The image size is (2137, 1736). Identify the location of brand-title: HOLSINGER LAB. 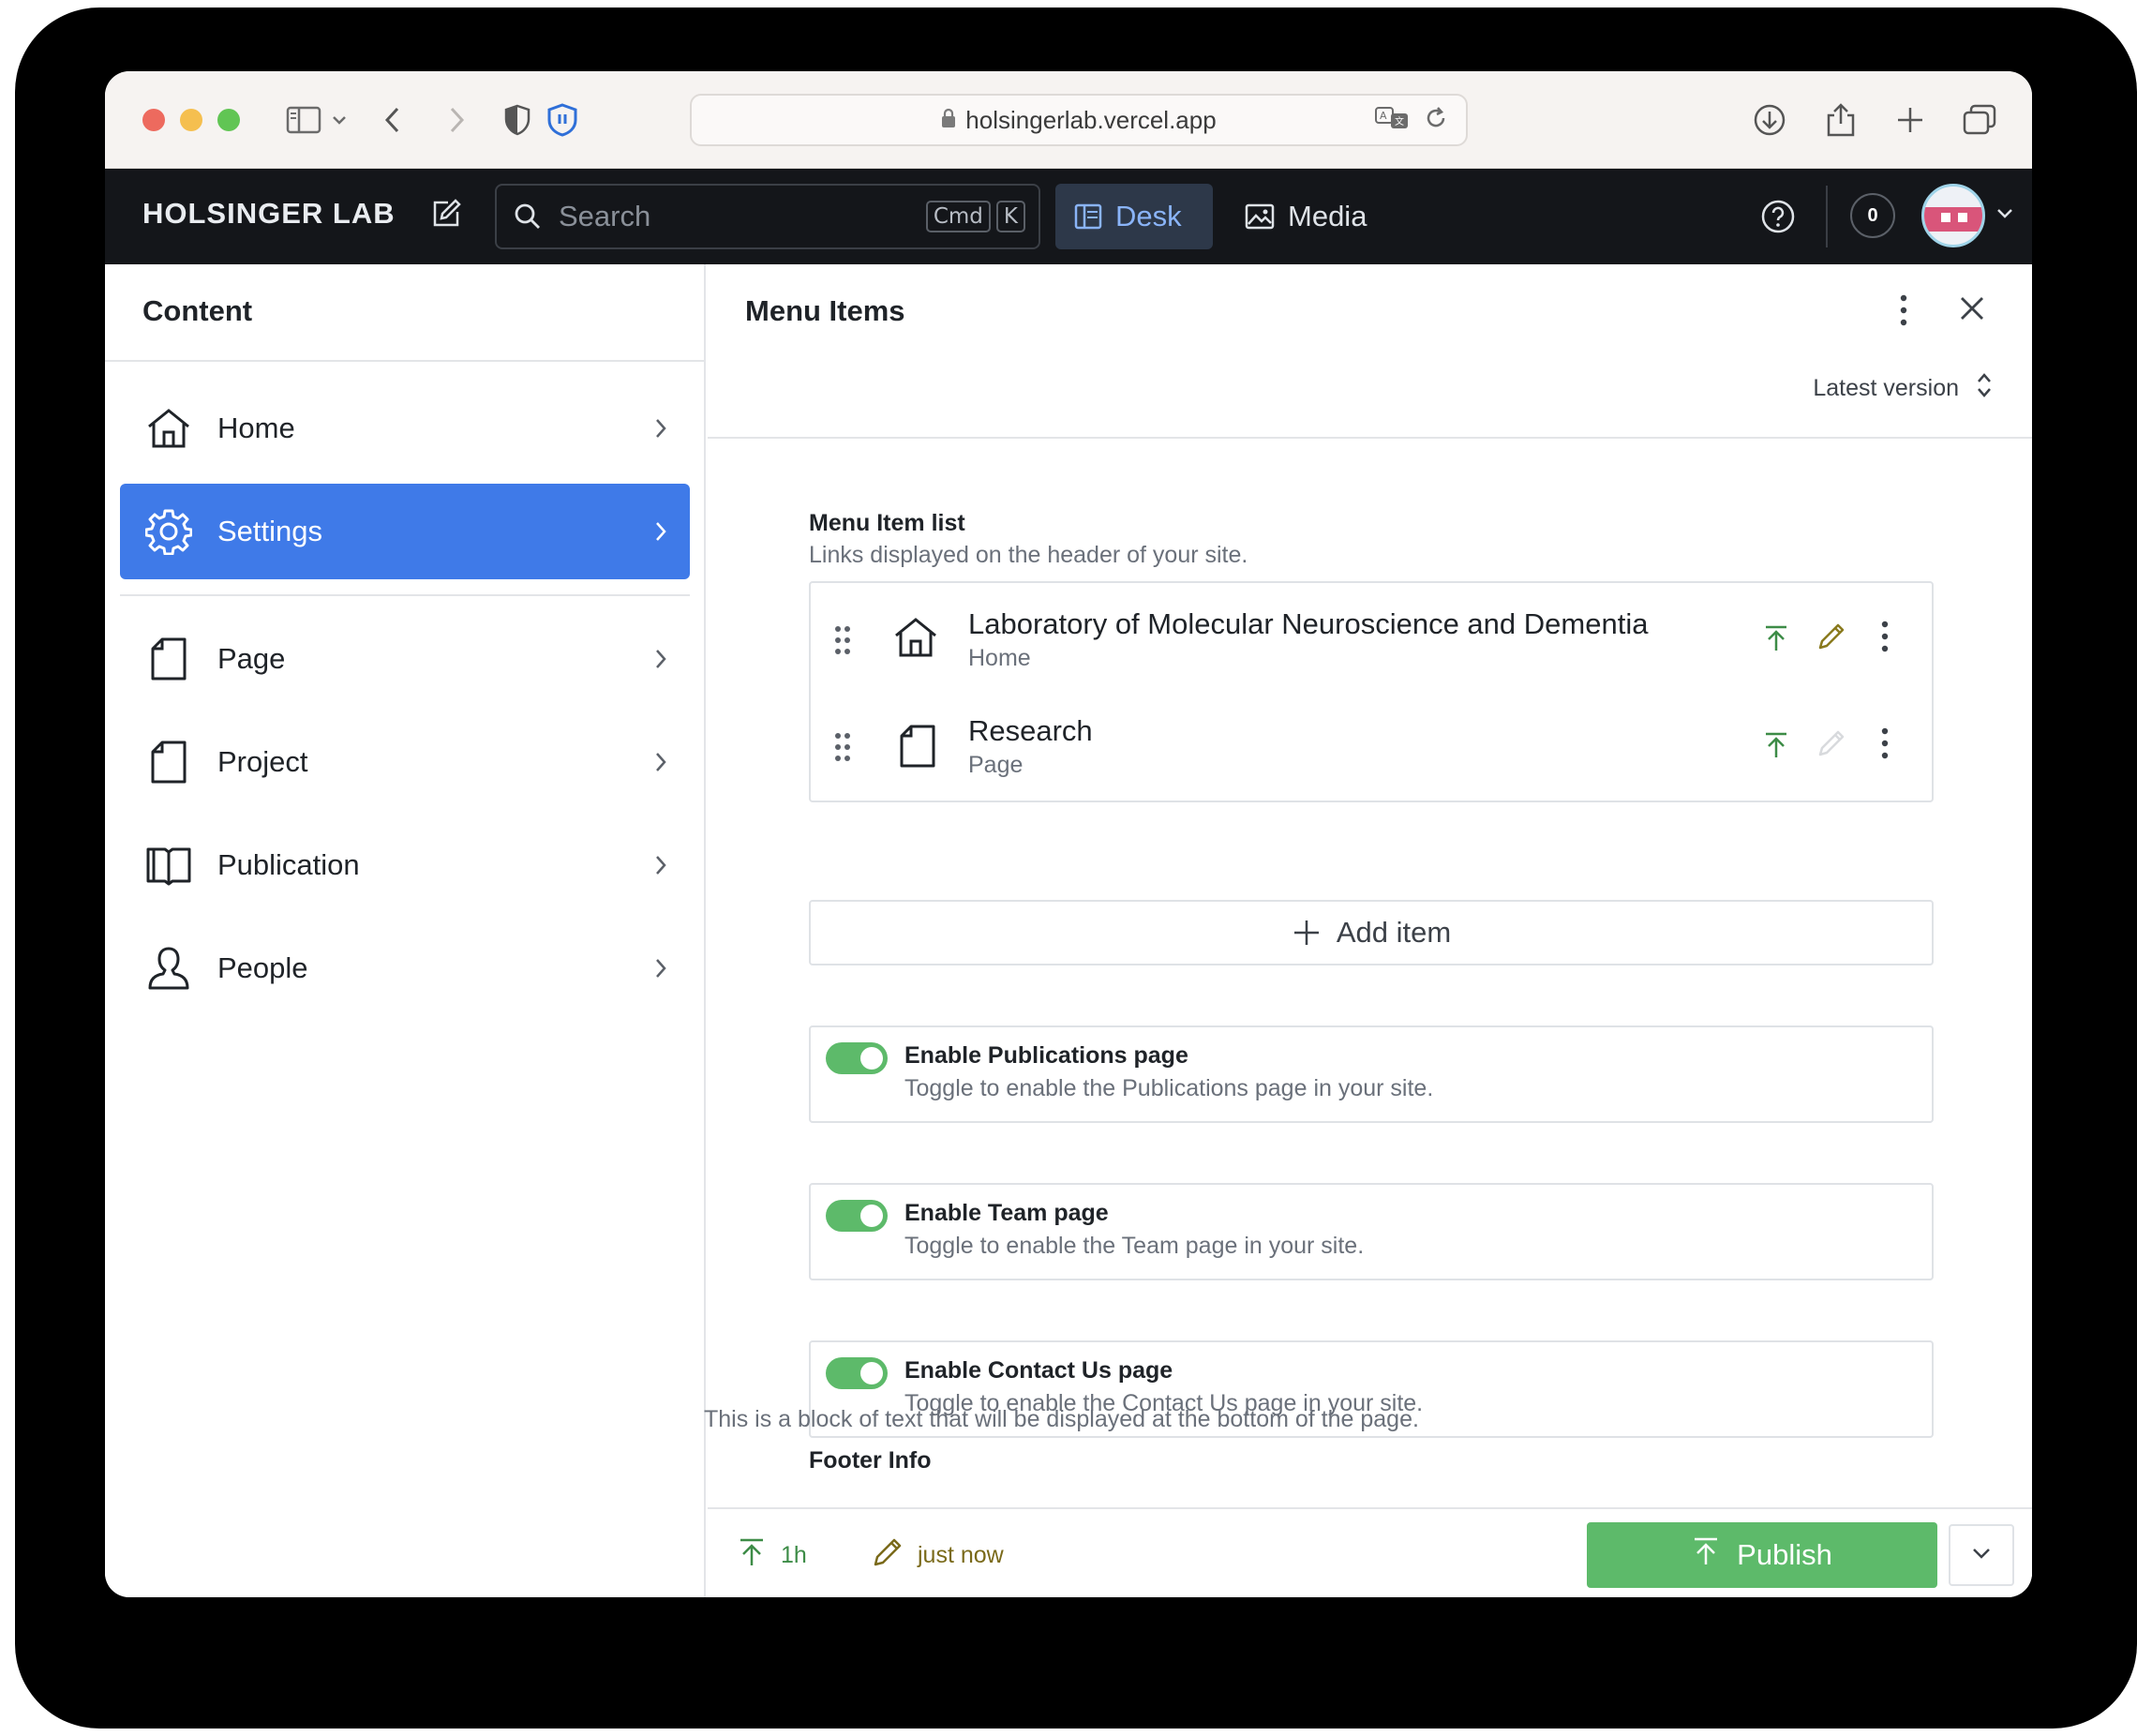
(269, 214).